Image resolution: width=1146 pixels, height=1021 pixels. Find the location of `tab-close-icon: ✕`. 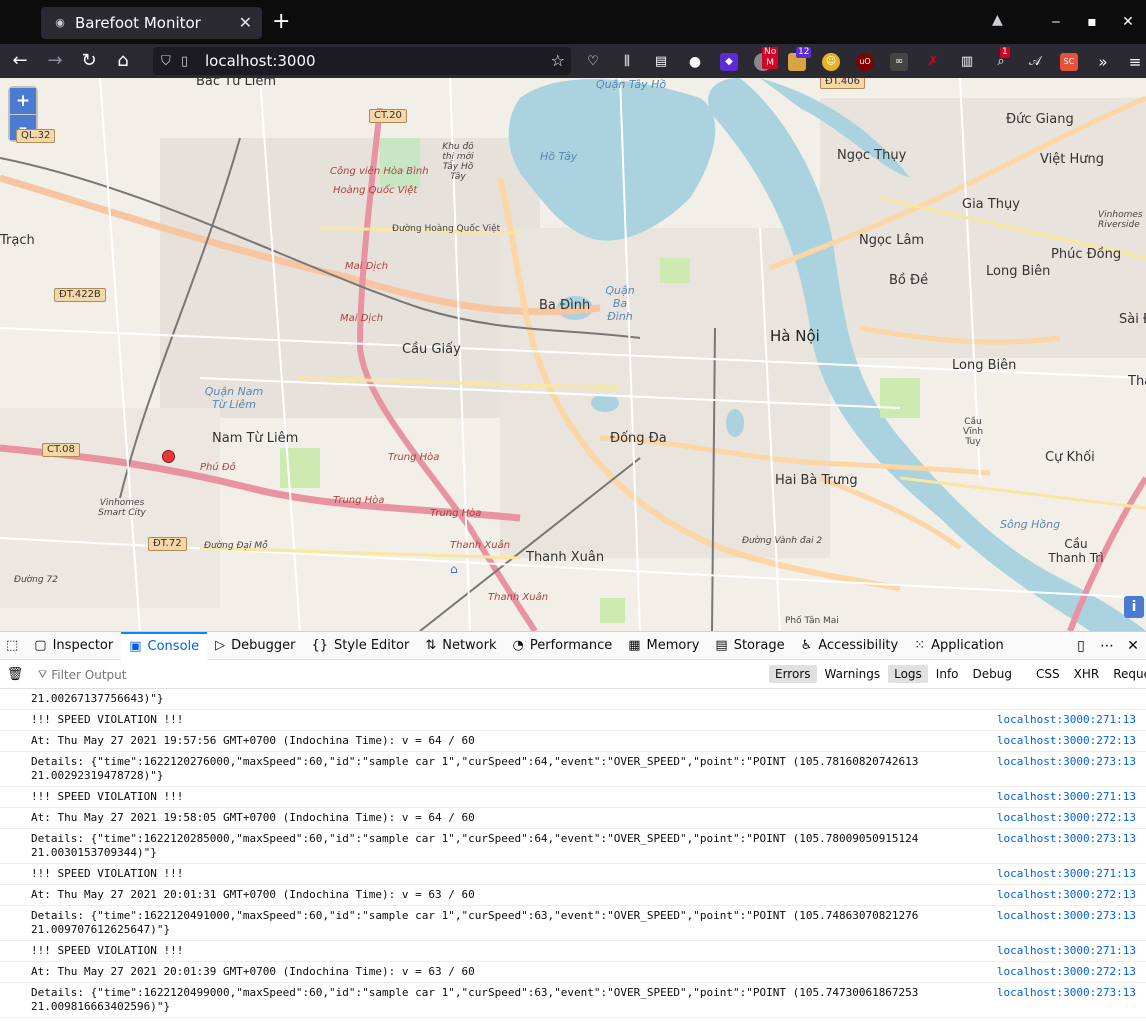

tab-close-icon: ✕ is located at coordinates (245, 22).